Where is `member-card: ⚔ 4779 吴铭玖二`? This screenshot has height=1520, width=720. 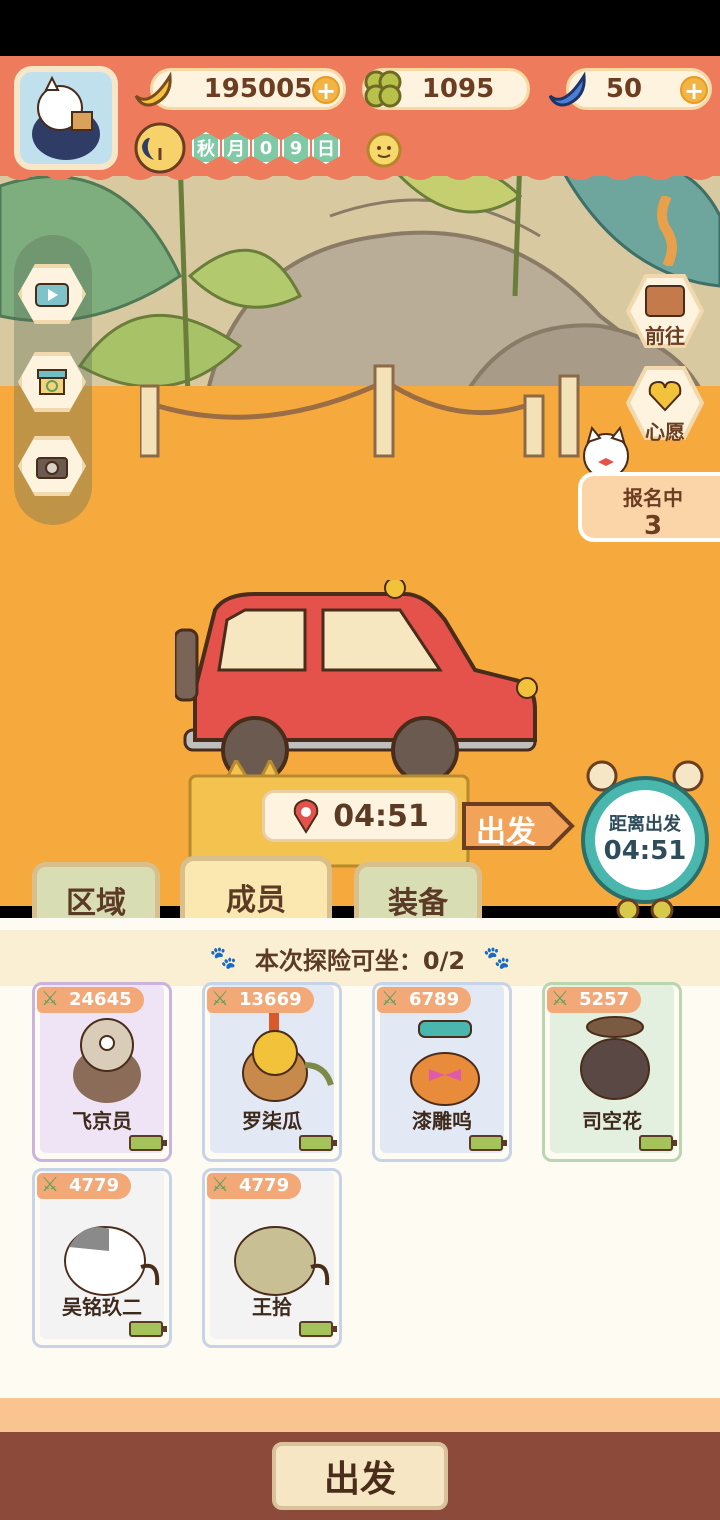
member-card: ⚔ 4779 吴铭玖二 is located at coordinates (102, 1258).